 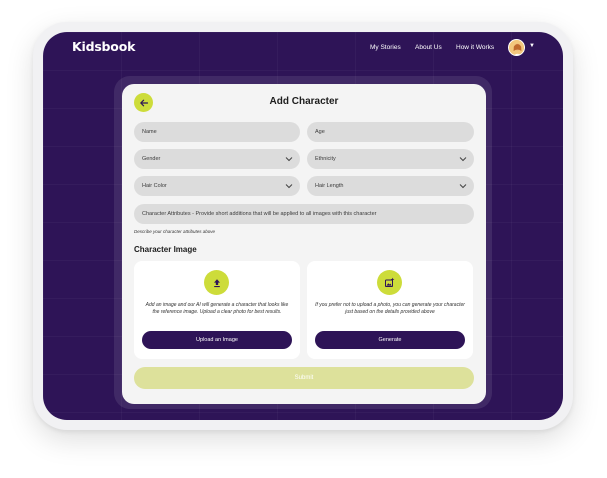 I want to click on hair-length-placeholder: Hair Length, so click(x=329, y=186).